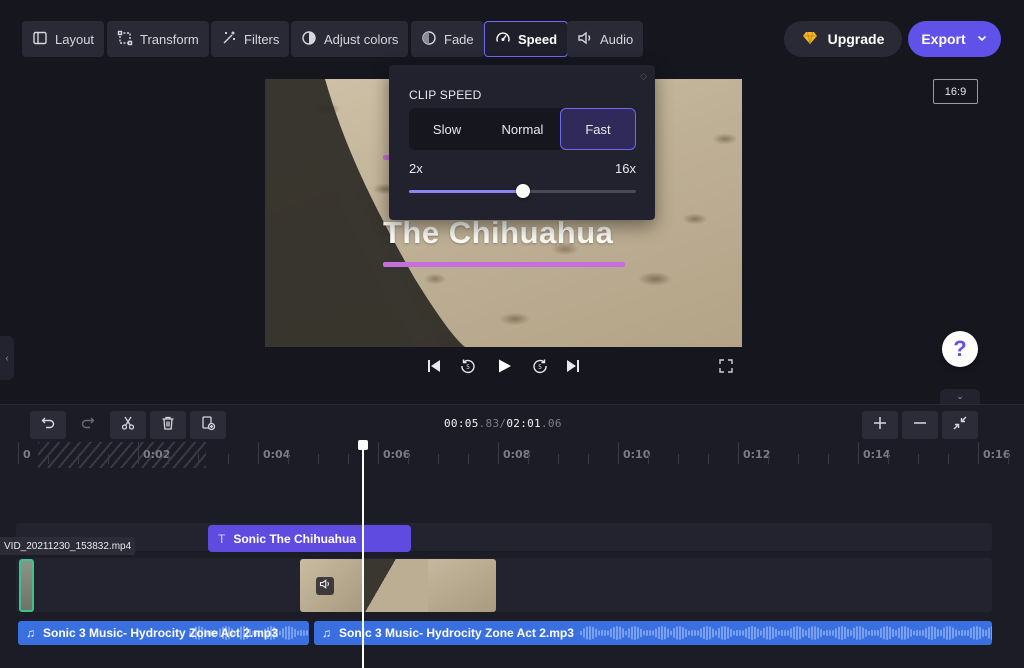  I want to click on filters-label: Filters, so click(262, 39).